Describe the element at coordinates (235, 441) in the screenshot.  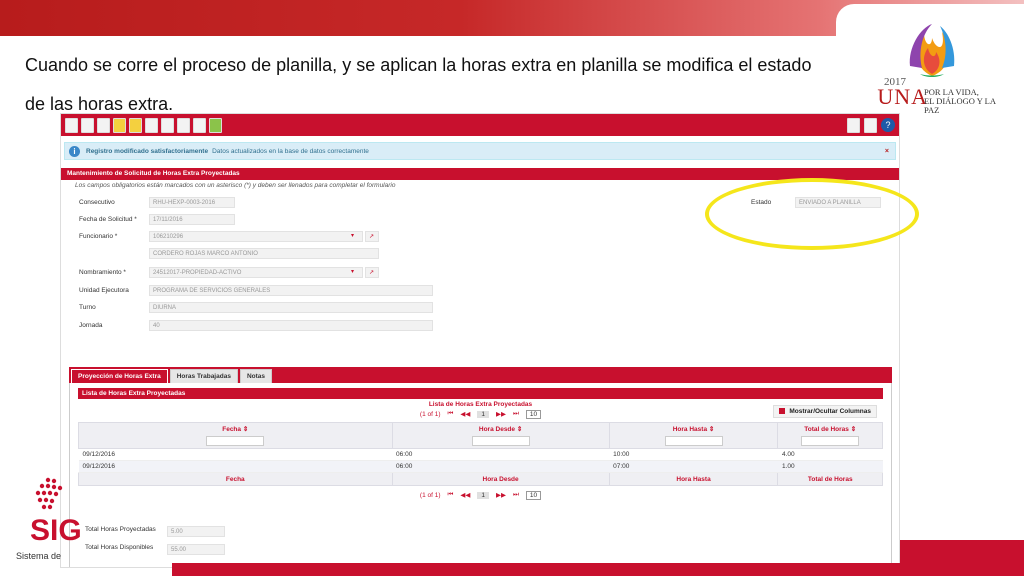
I see `filter-fecha-input` at that location.